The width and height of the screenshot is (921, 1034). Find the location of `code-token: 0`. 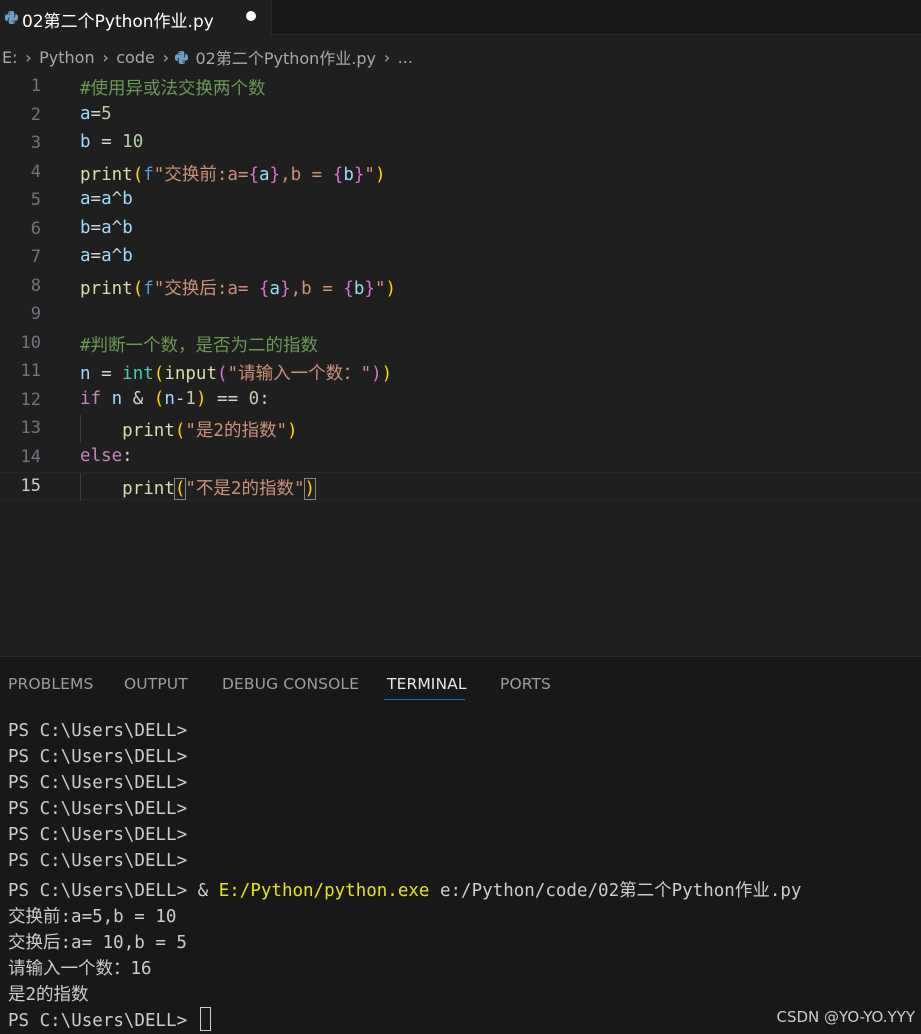

code-token: 0 is located at coordinates (254, 398).